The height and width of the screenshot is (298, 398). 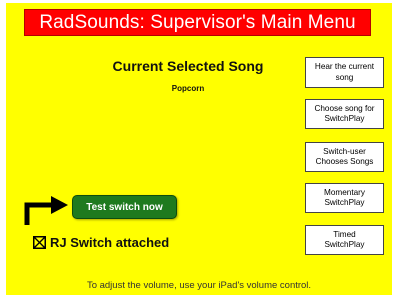 I want to click on switch-user-chooses-label: Switch-user Chooses Songs, so click(x=344, y=156).